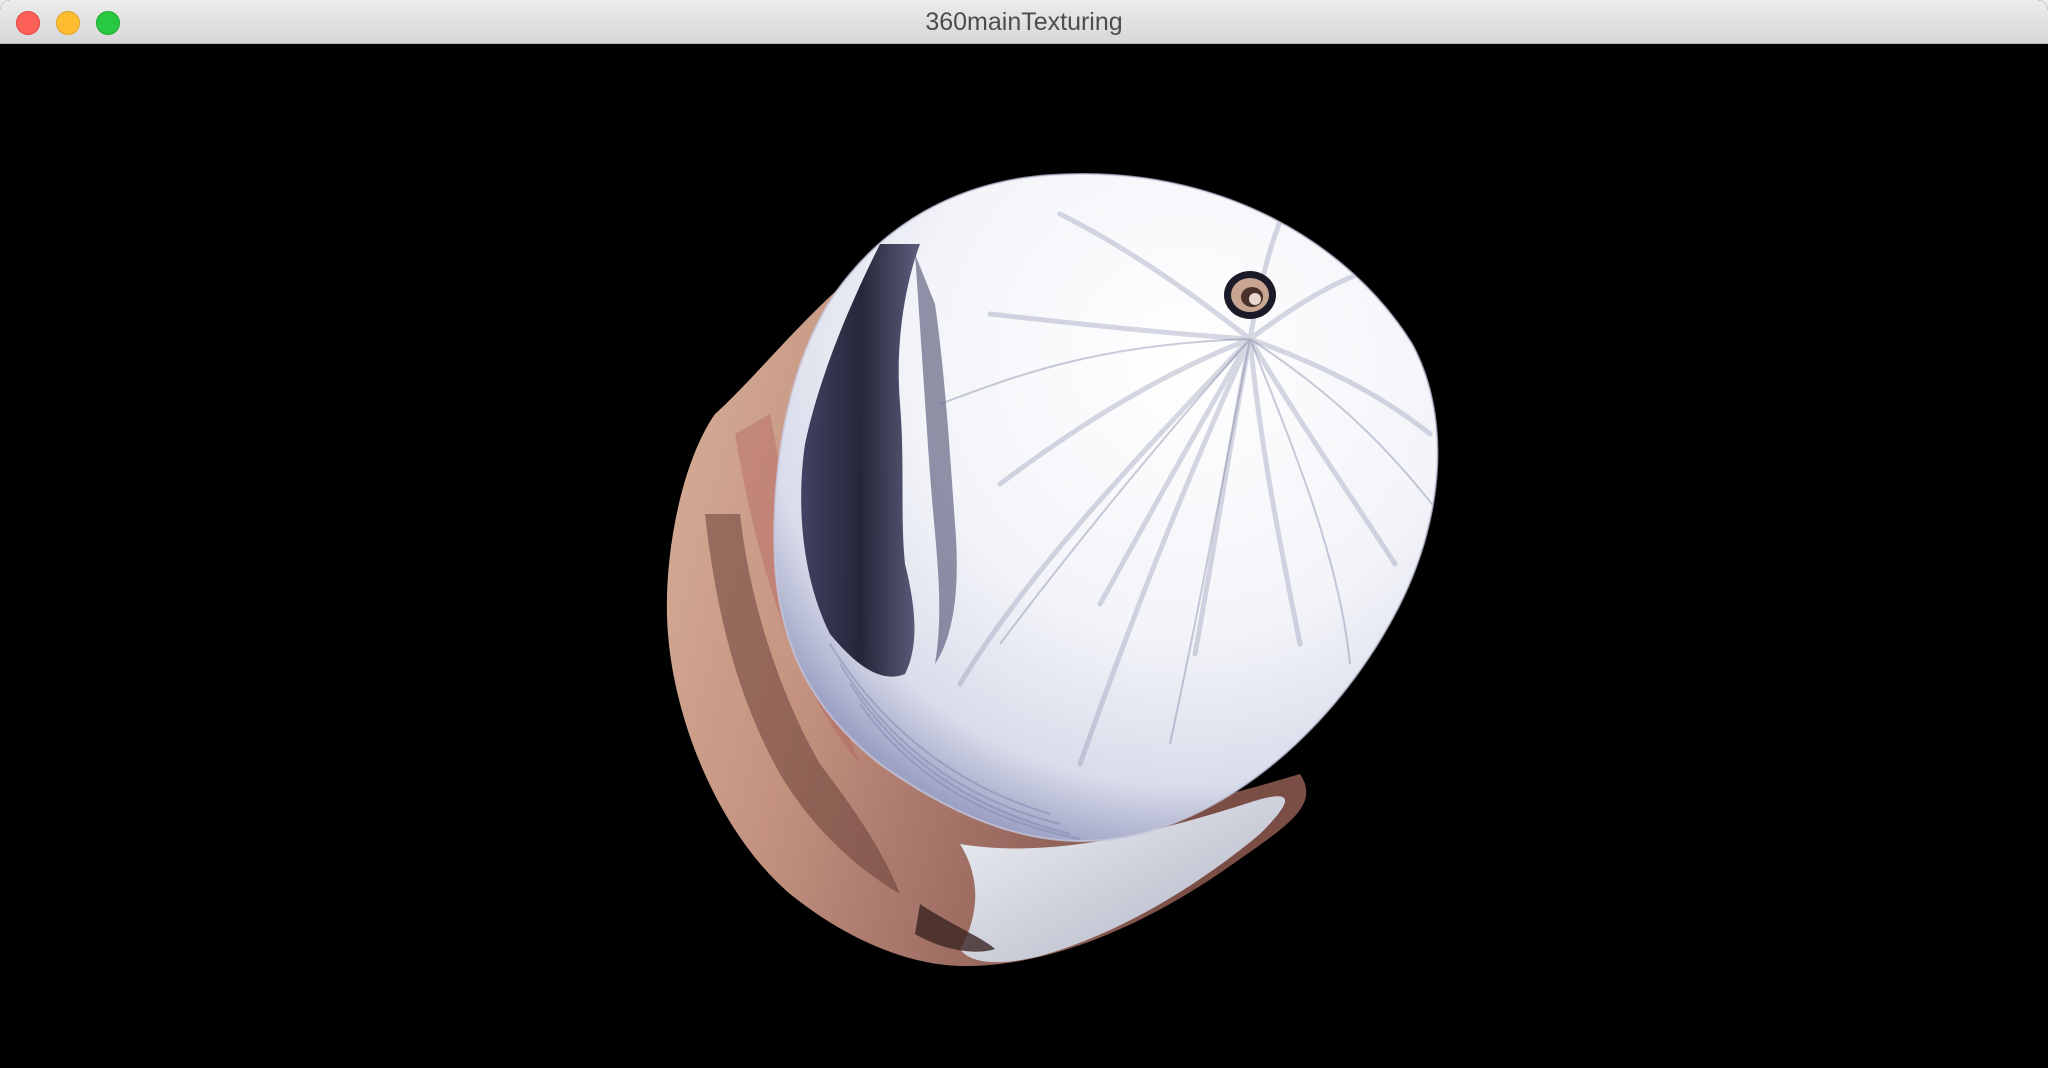 The width and height of the screenshot is (2048, 1068). I want to click on window-title: 360mainTexturing, so click(1024, 22).